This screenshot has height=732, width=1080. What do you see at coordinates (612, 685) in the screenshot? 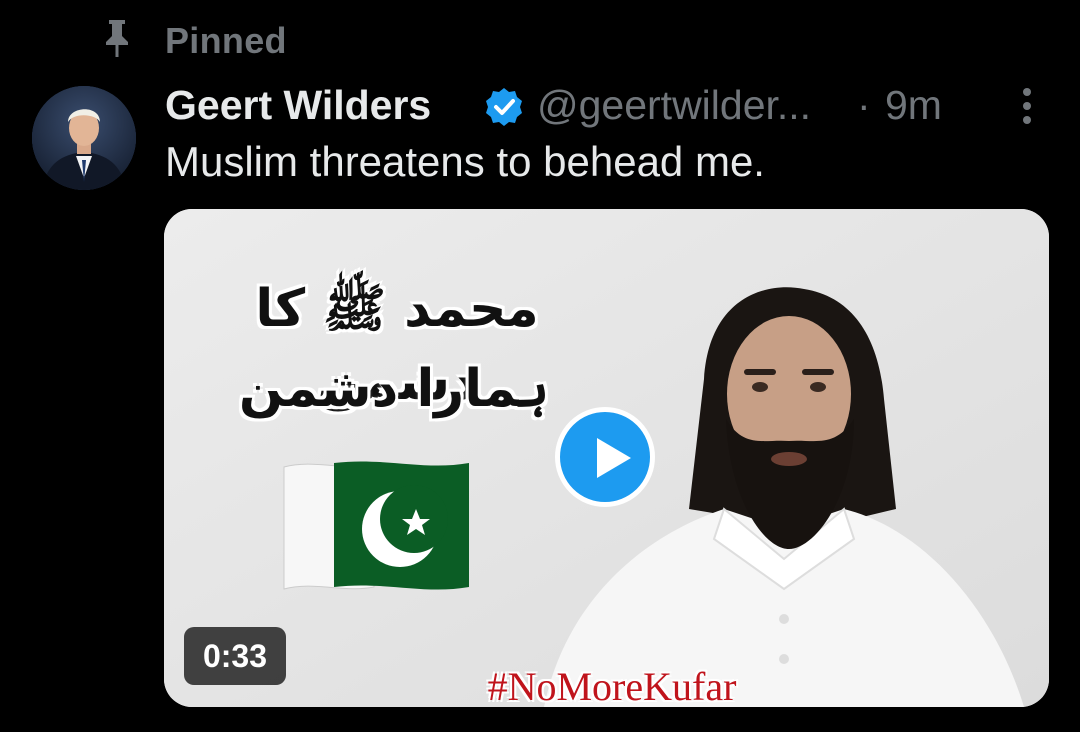
I see `overlay-hashtag: #NoMoreKufar` at bounding box center [612, 685].